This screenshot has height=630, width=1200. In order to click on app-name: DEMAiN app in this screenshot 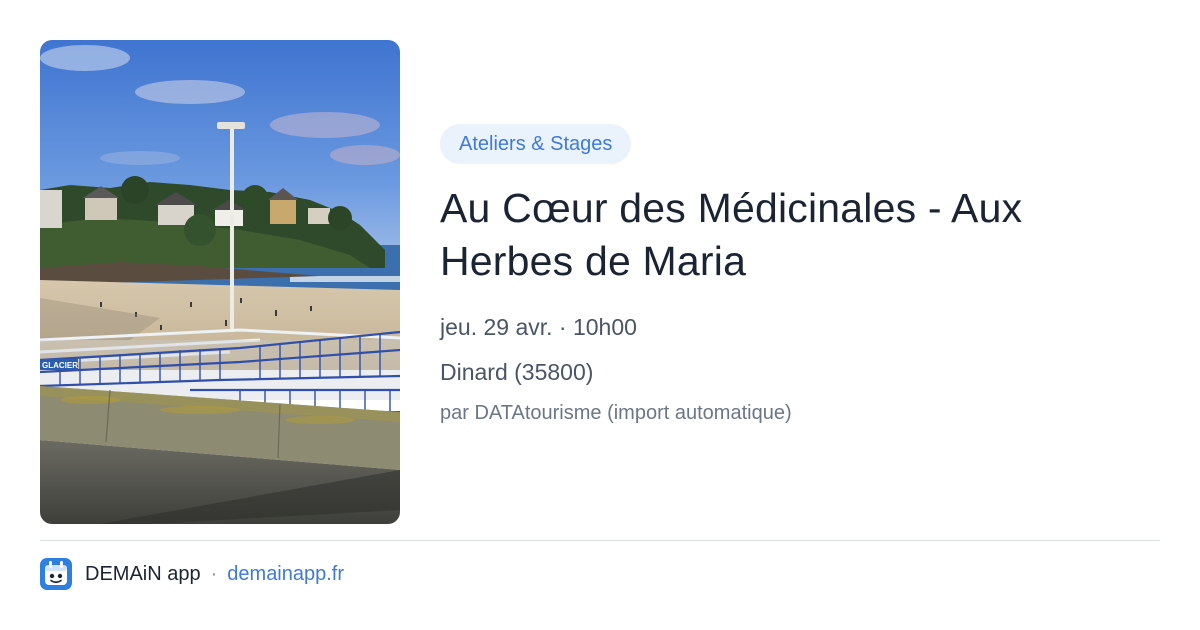, I will do `click(143, 573)`.